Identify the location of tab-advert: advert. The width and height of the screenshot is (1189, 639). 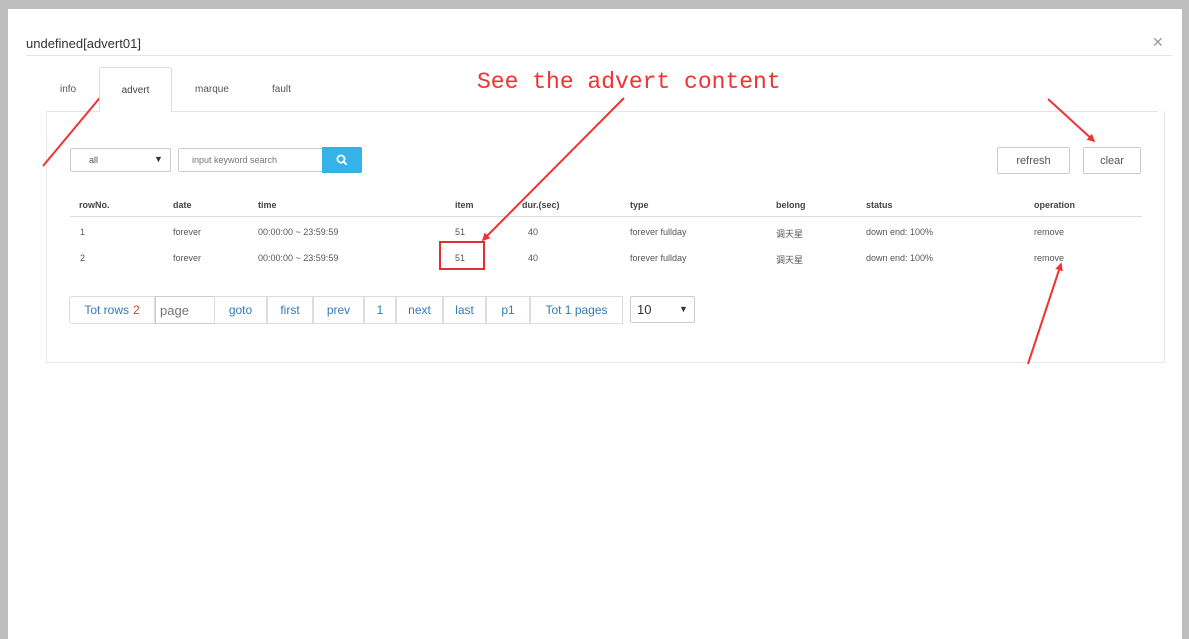
(135, 89).